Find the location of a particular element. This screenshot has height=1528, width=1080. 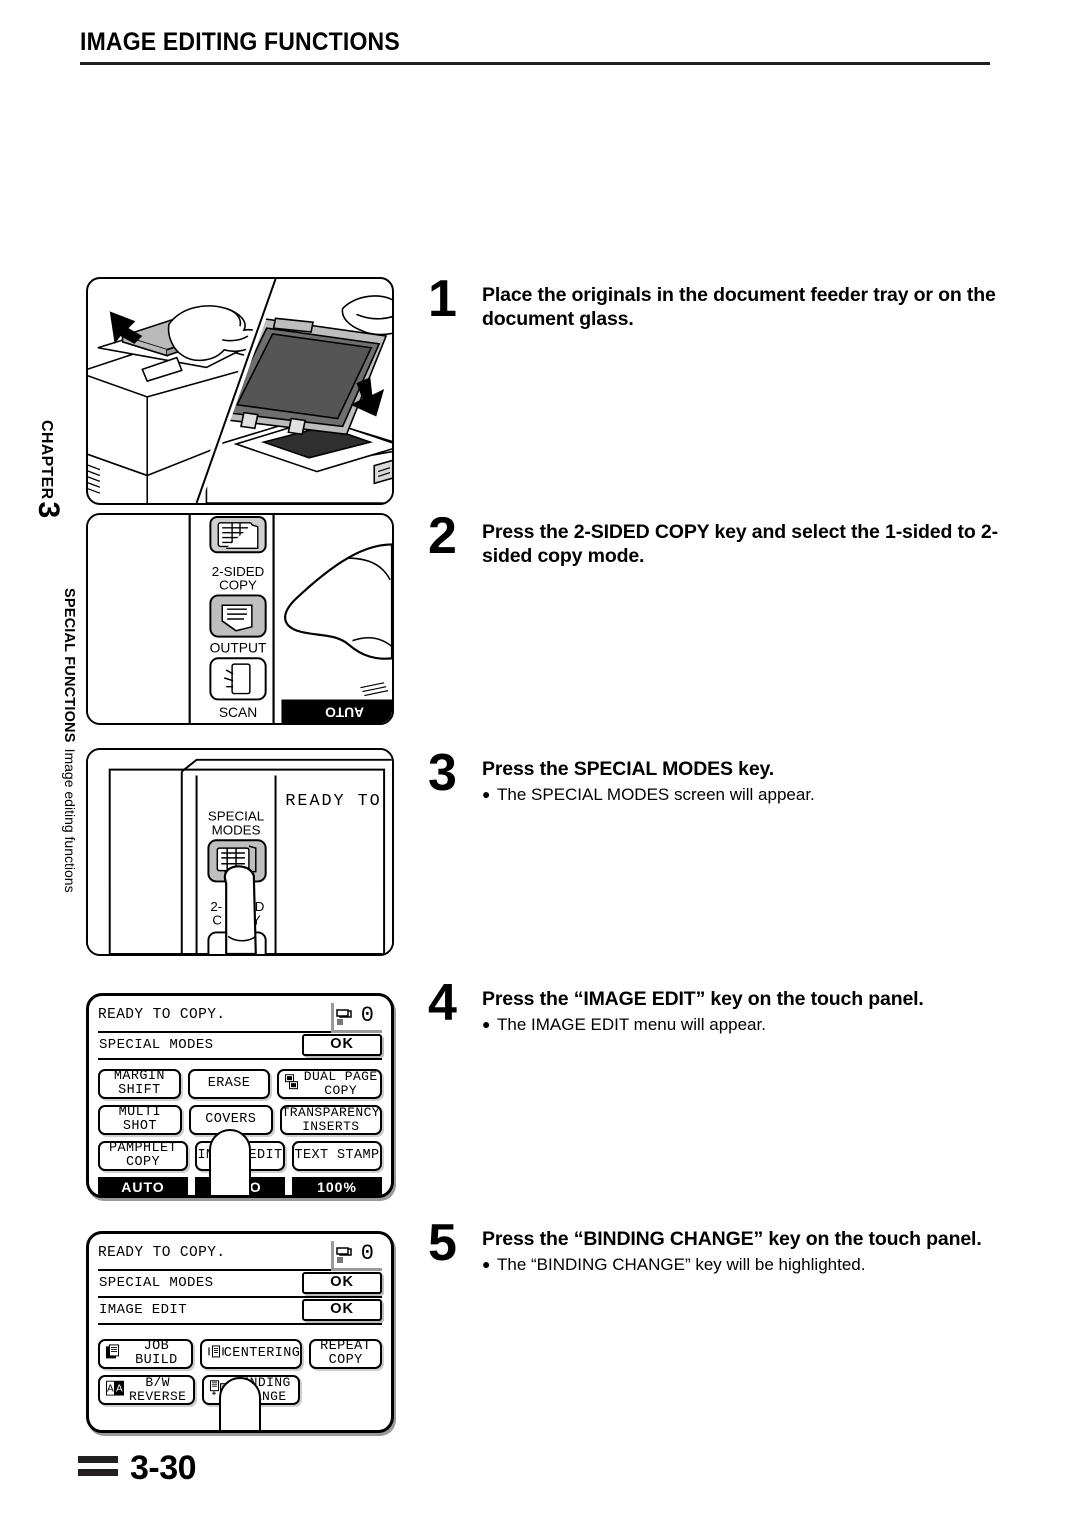

key-erase: ERASE is located at coordinates (229, 1084).